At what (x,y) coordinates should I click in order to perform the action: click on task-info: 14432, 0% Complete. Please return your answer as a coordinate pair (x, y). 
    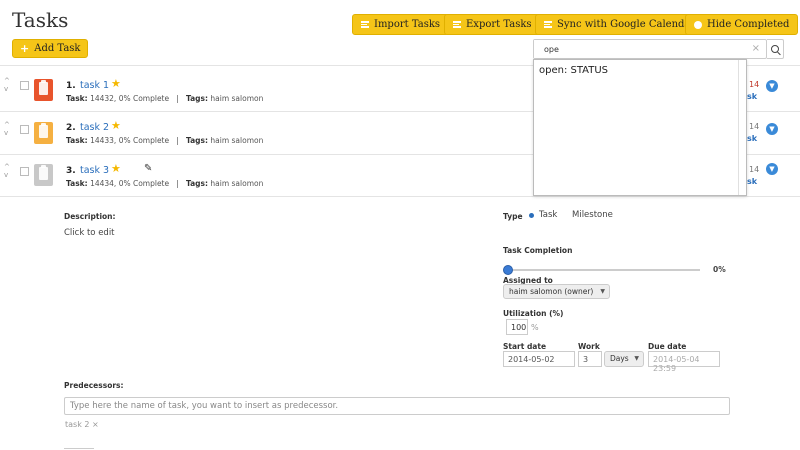
    Looking at the image, I should click on (130, 98).